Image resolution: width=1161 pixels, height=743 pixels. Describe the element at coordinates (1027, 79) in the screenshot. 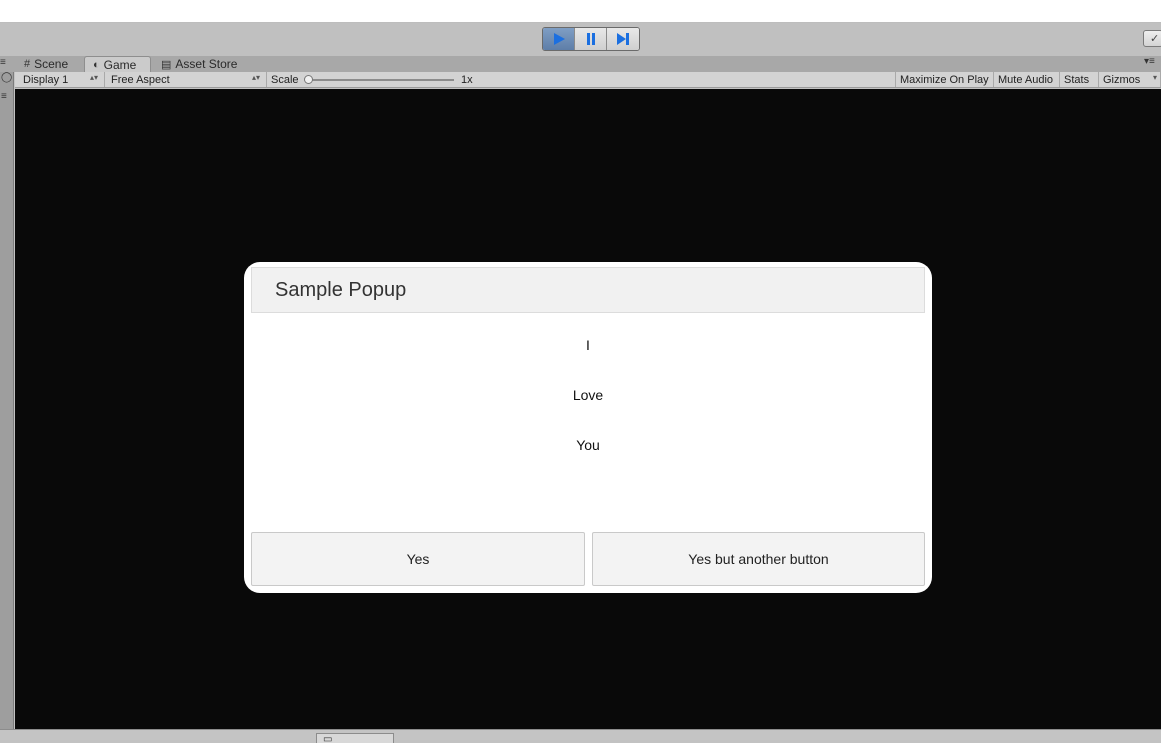

I see `mute-audio-toggle: Mute Audio` at that location.